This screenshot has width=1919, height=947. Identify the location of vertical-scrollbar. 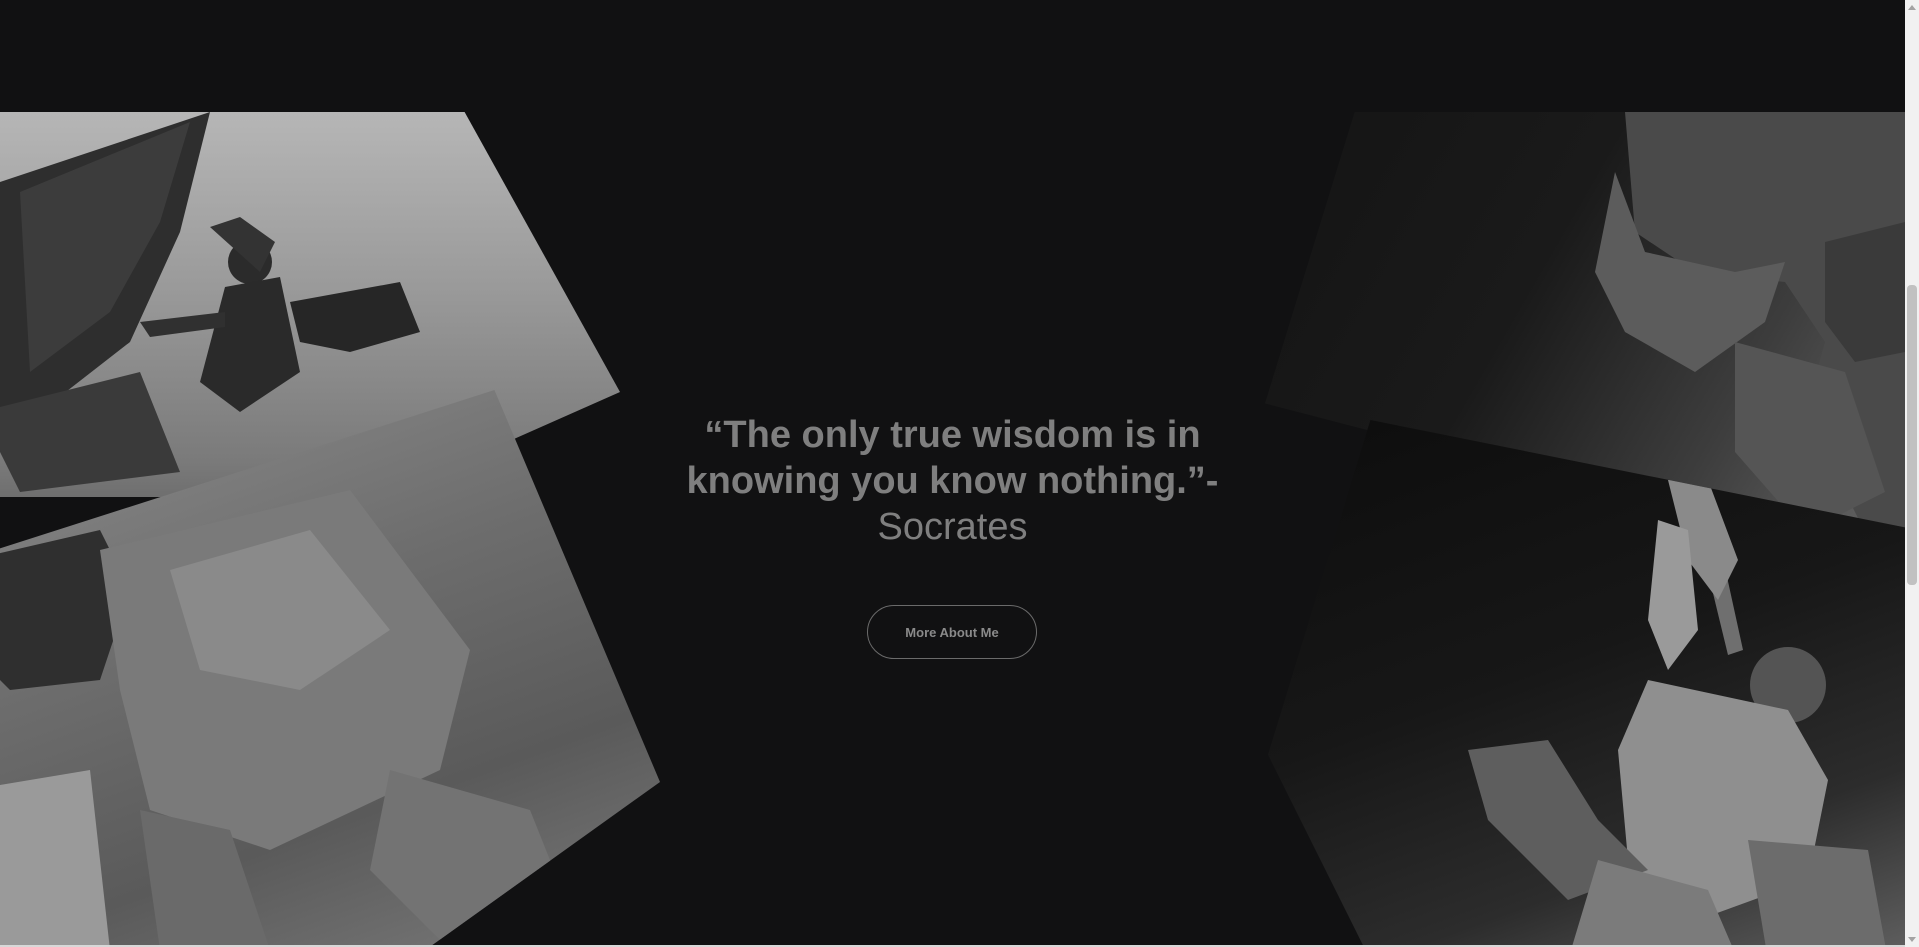
(1912, 473).